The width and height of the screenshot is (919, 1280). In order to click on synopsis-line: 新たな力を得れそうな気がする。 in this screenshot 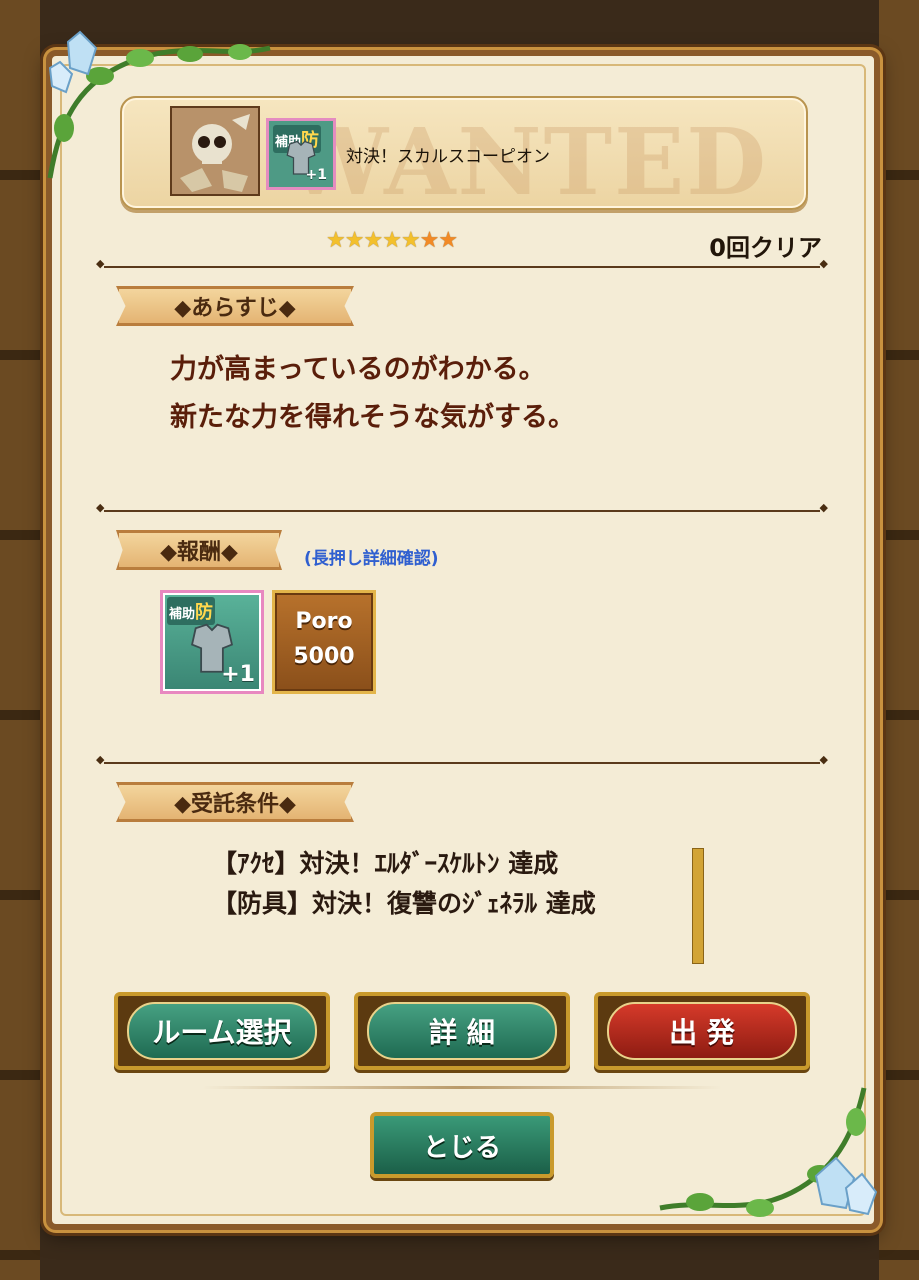, I will do `click(372, 417)`.